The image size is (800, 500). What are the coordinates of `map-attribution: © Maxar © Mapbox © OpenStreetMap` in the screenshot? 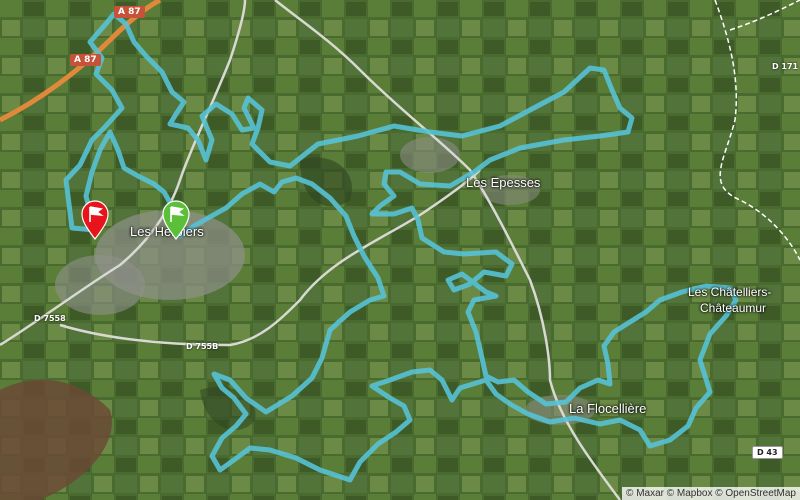 It's located at (711, 493).